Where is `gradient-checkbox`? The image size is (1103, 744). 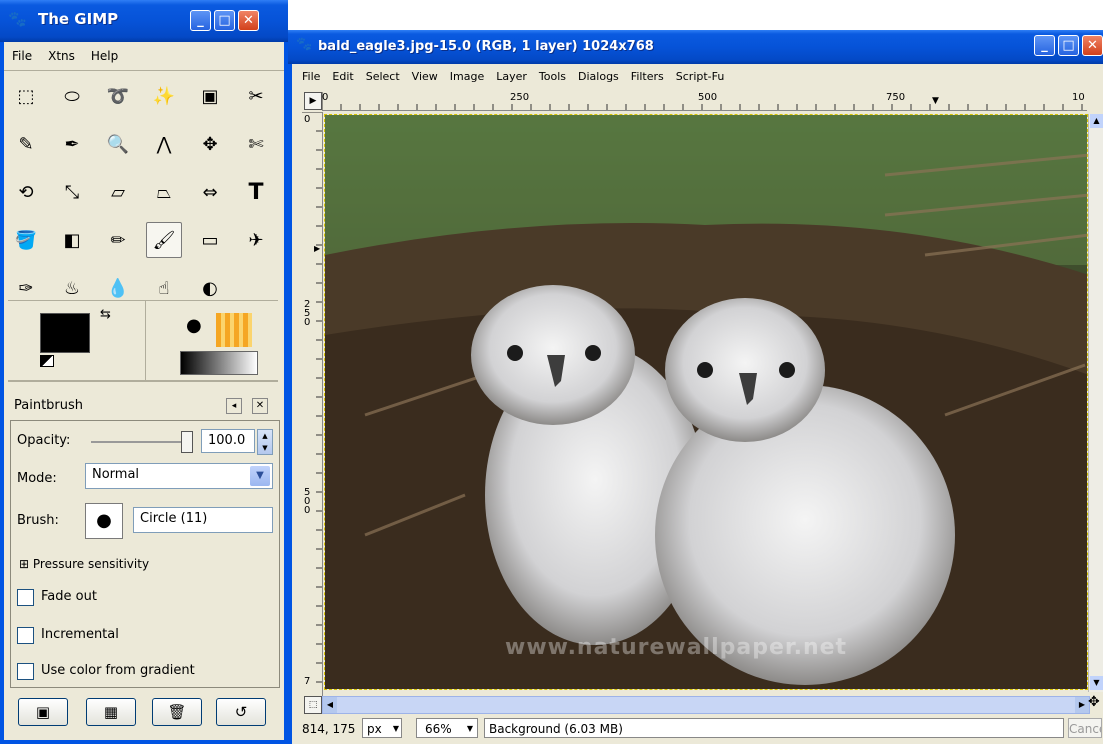
gradient-checkbox is located at coordinates (25, 671).